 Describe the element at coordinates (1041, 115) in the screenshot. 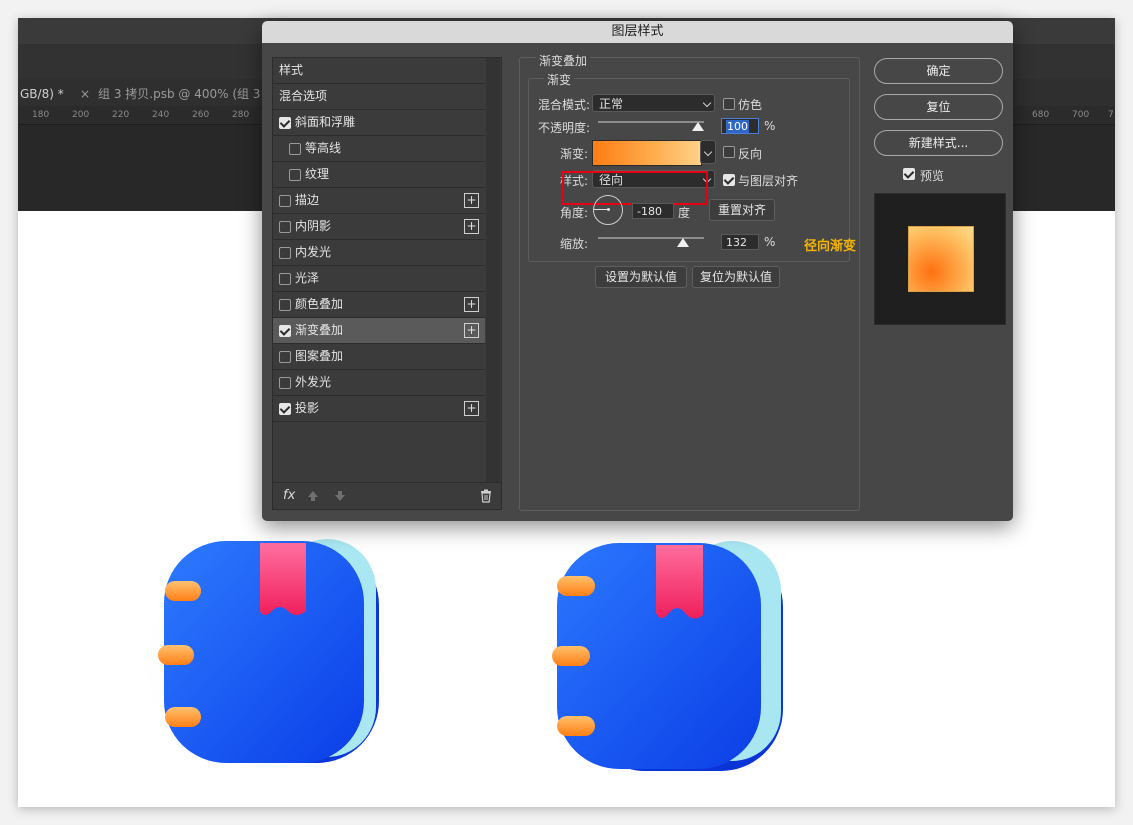

I see `ruler-tick: 680` at that location.